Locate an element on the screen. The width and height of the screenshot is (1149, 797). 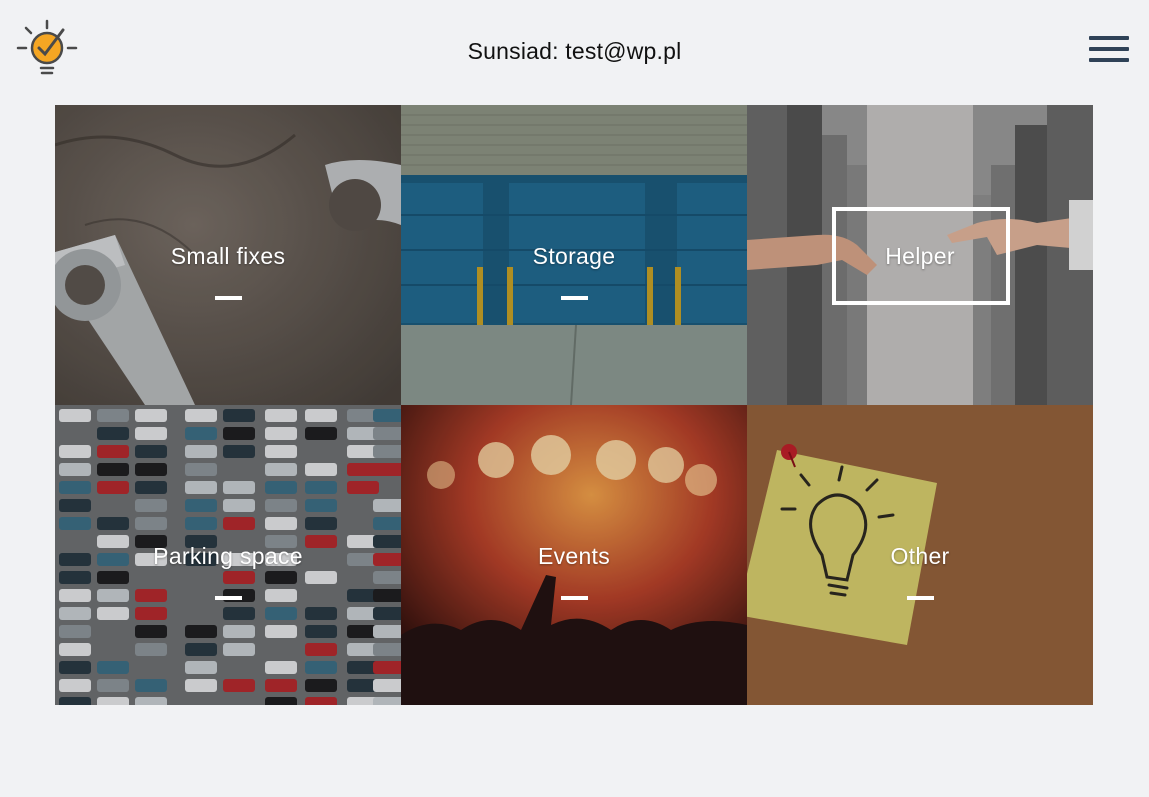
tile-events: Events is located at coordinates (574, 555).